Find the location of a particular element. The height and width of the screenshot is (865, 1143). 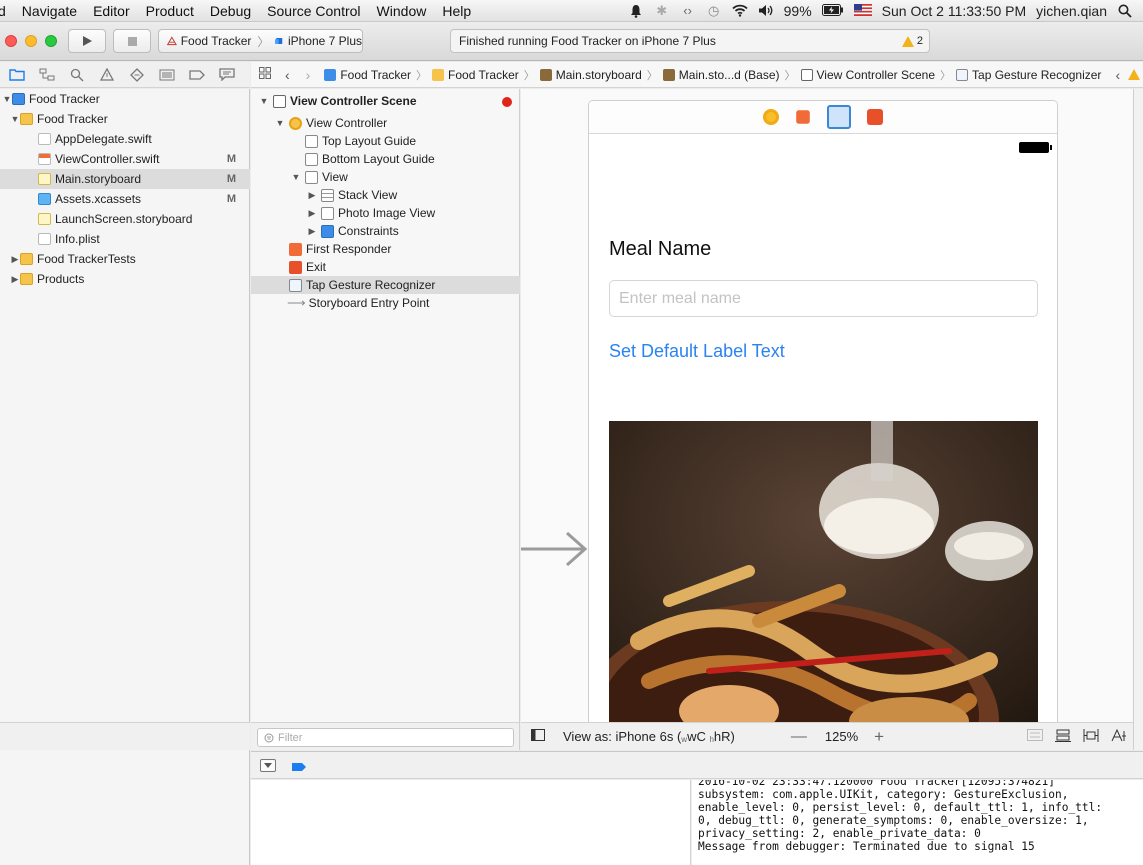

battery-charging-icon is located at coordinates (832, 10).